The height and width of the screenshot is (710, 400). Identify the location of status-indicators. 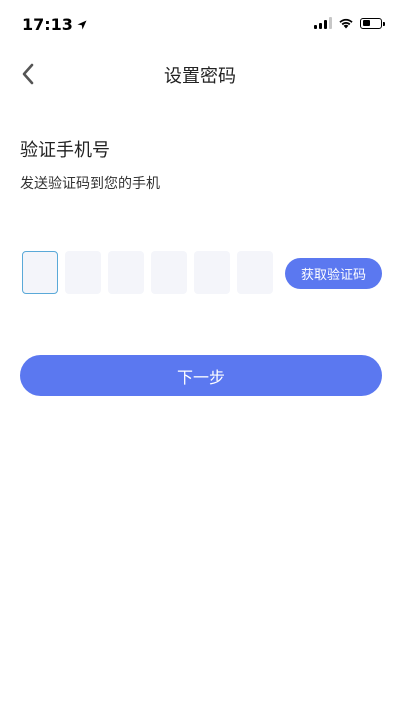
(349, 23).